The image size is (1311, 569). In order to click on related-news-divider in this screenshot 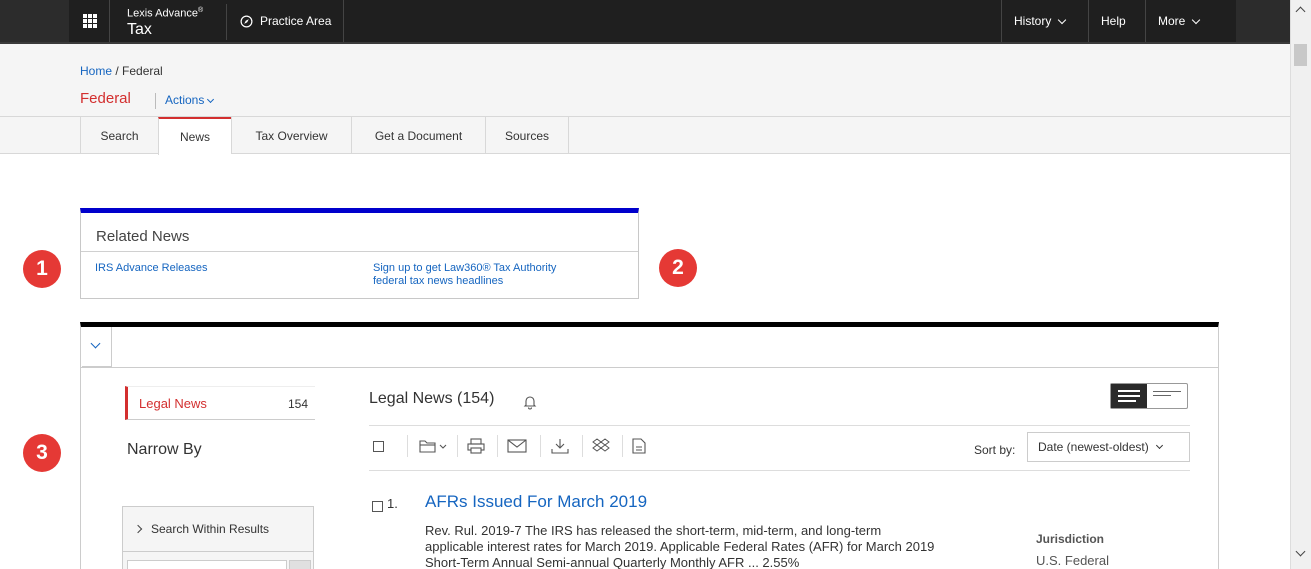, I will do `click(359, 251)`.